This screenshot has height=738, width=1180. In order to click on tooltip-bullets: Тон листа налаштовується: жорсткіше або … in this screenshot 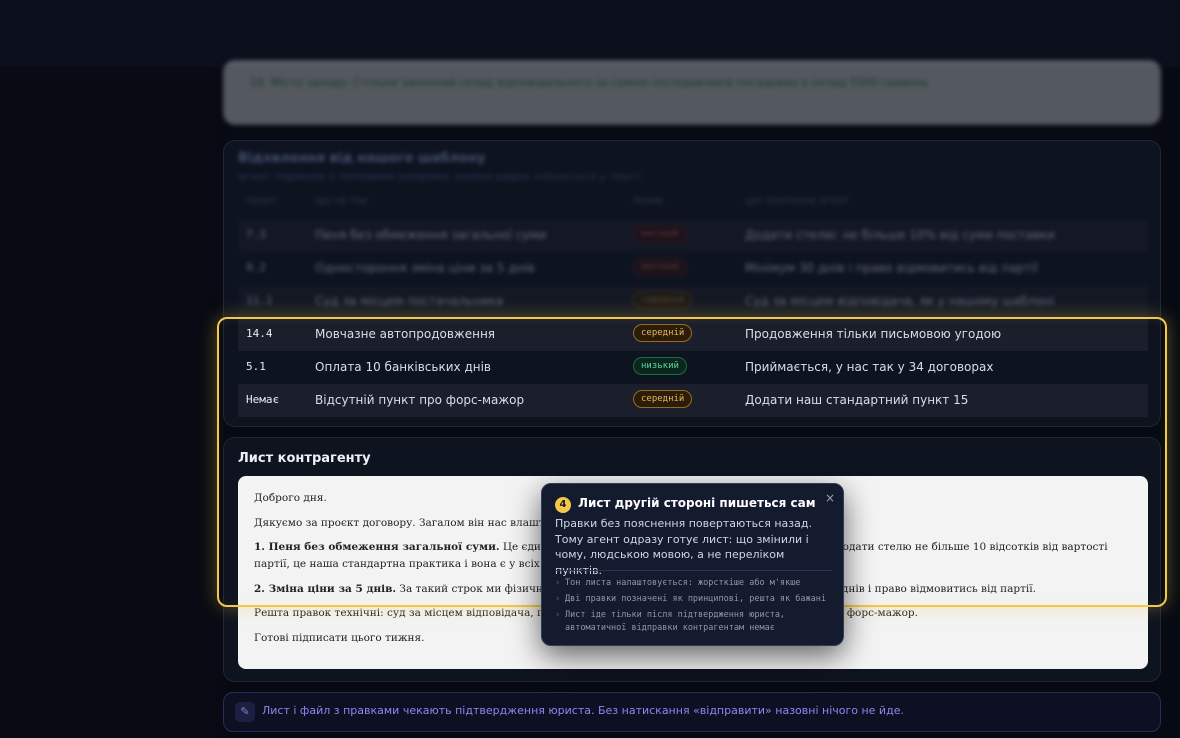, I will do `click(695, 607)`.